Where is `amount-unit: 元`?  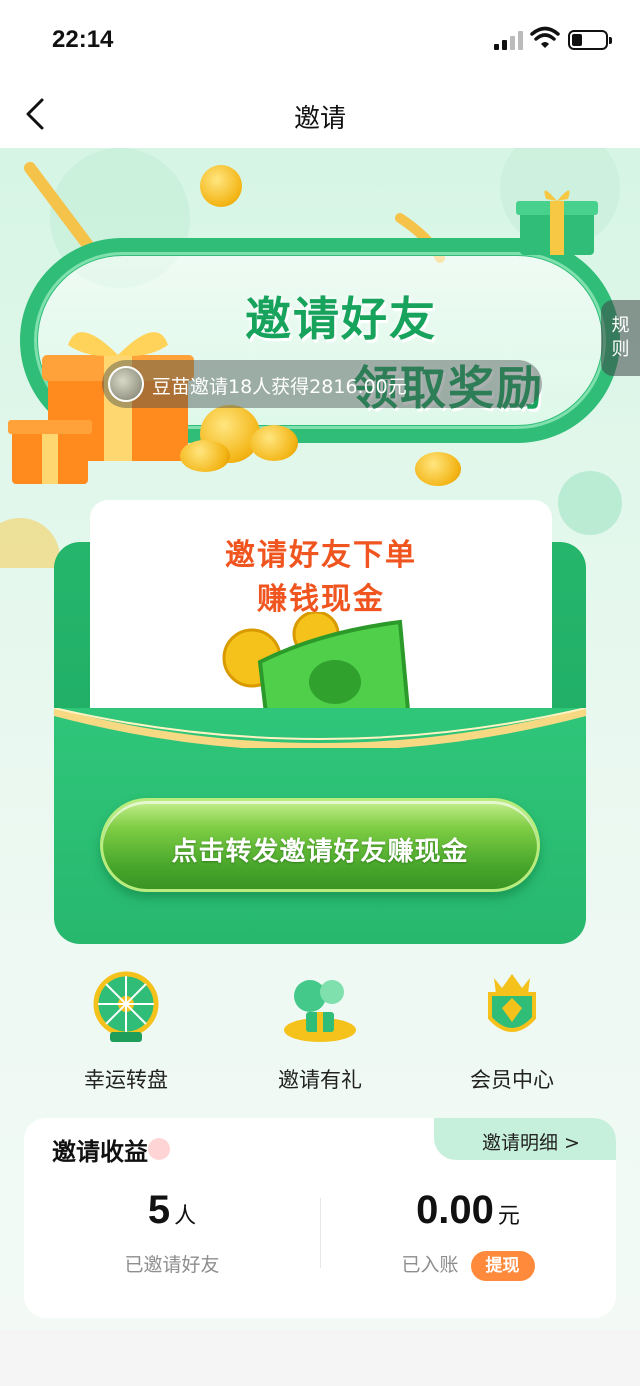 amount-unit: 元 is located at coordinates (508, 1216).